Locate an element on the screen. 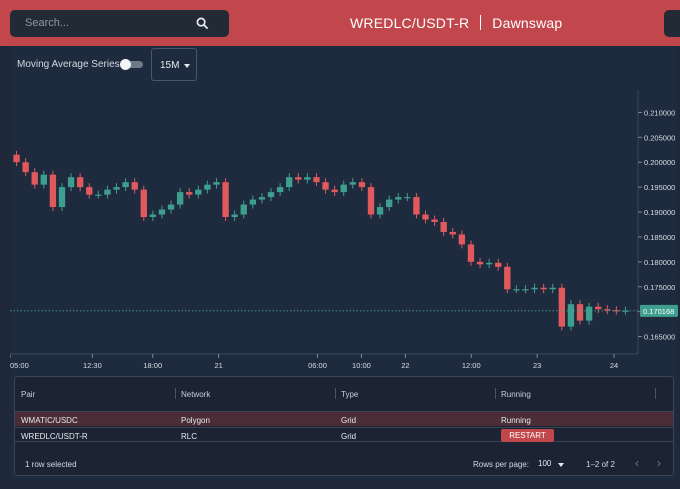 The height and width of the screenshot is (489, 680). y-tick-label: 0.210000 is located at coordinates (659, 112).